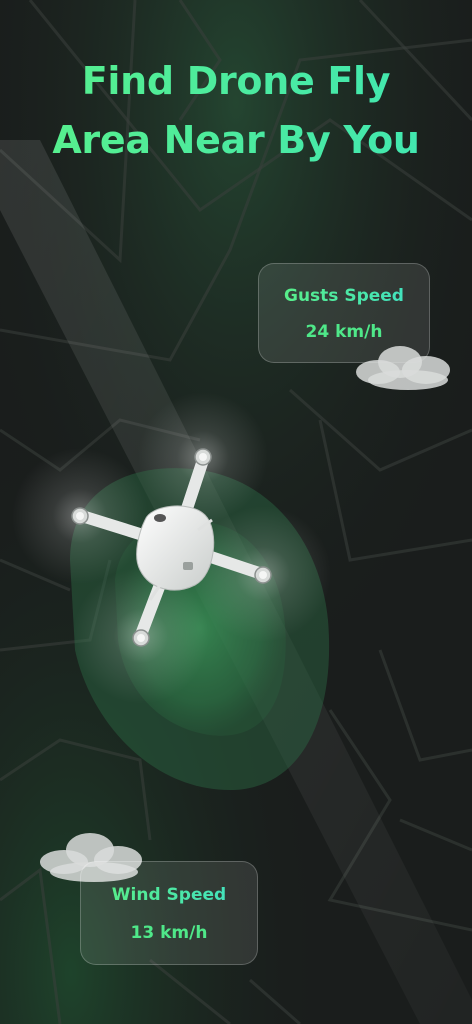  Describe the element at coordinates (169, 933) in the screenshot. I see `wind-speed-value: 13 km/h` at that location.